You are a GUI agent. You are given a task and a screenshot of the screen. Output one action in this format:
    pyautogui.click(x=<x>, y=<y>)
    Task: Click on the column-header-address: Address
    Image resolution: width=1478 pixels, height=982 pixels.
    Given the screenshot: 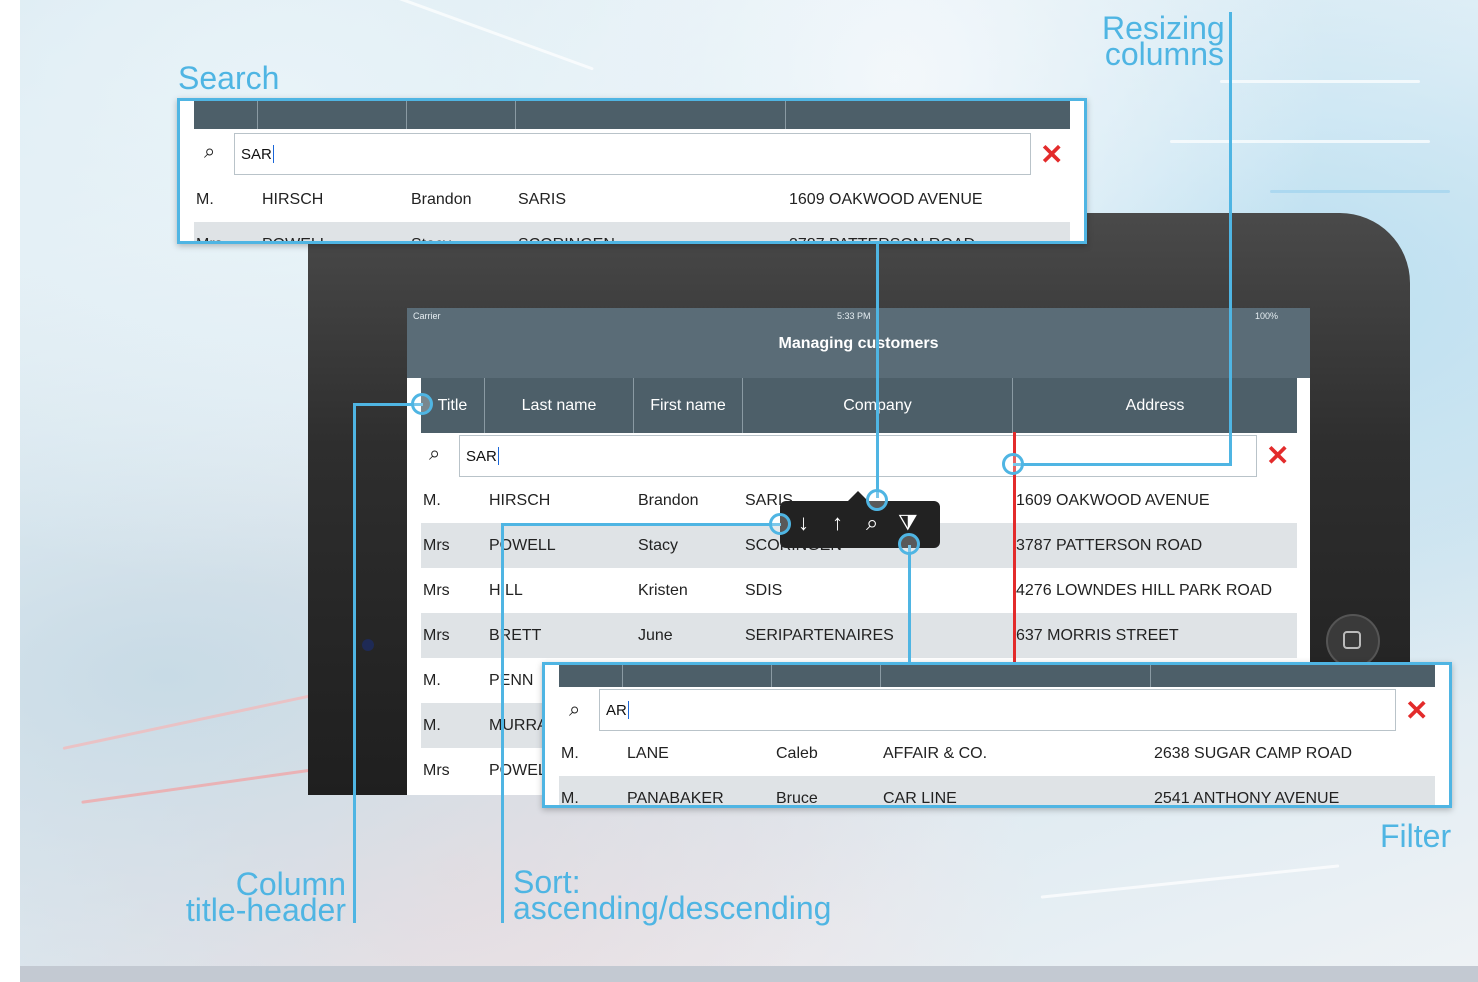 What is the action you would take?
    pyautogui.click(x=1155, y=405)
    